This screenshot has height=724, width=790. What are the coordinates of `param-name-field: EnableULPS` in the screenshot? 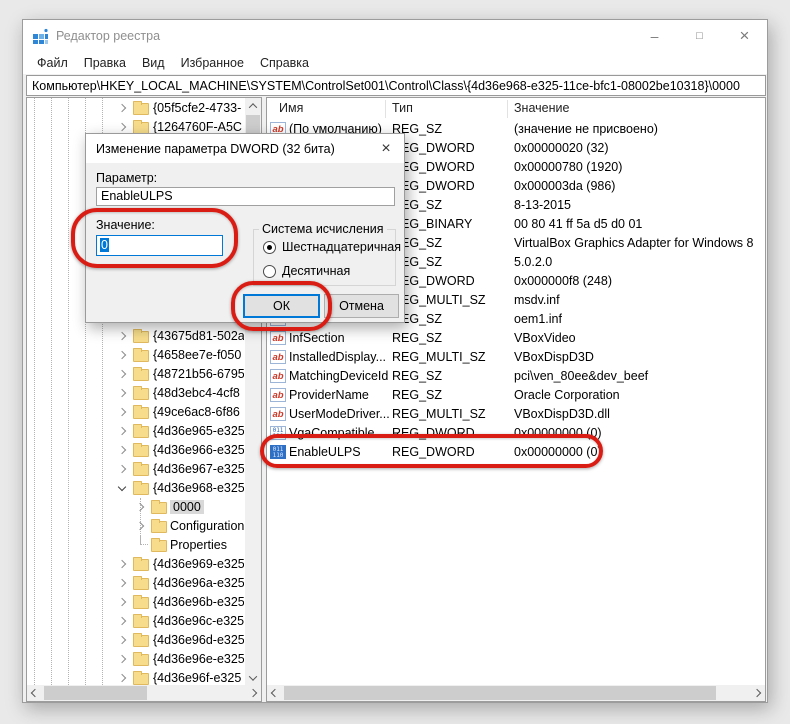 It's located at (245, 196).